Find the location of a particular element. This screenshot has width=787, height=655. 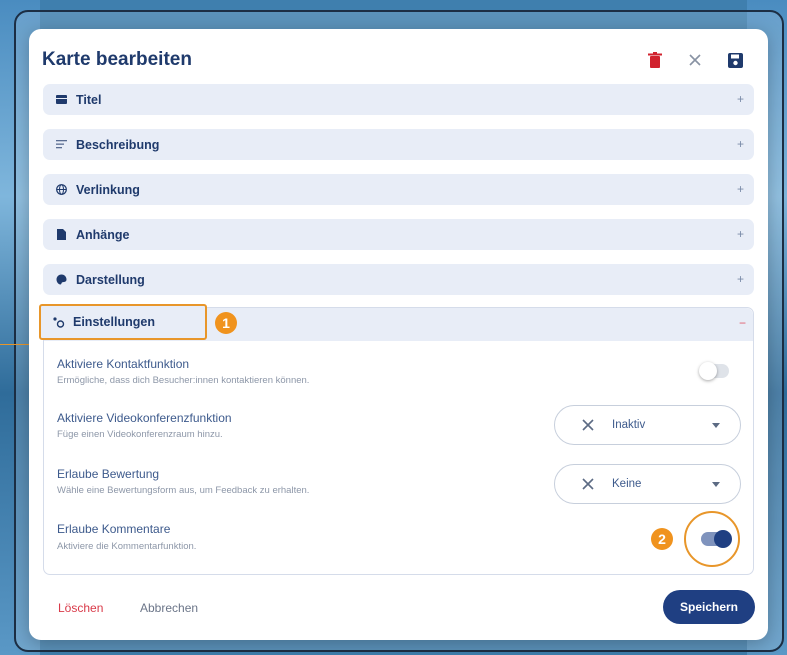

setting-title: Erlaube Kommentare is located at coordinates (114, 529).